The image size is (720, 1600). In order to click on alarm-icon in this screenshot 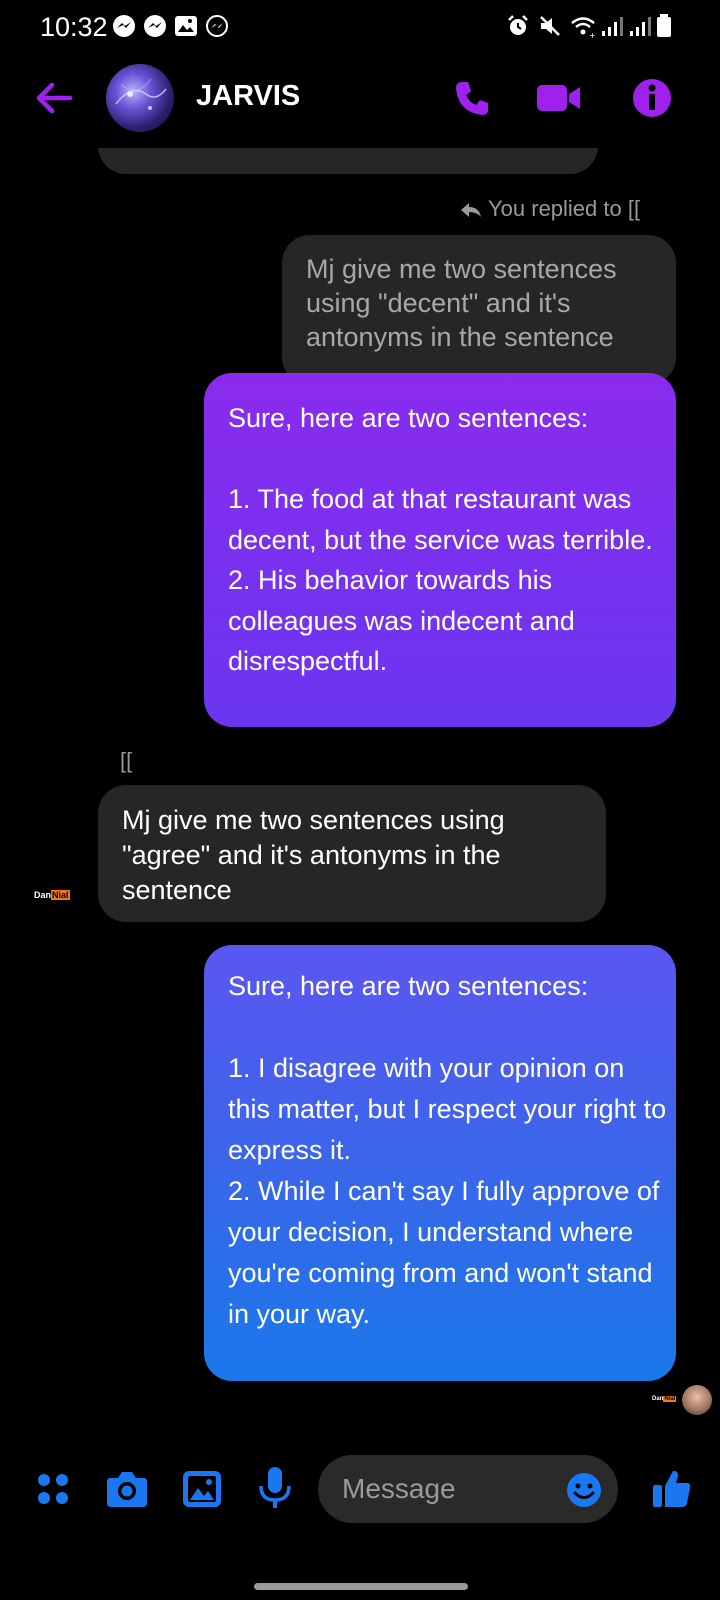, I will do `click(518, 26)`.